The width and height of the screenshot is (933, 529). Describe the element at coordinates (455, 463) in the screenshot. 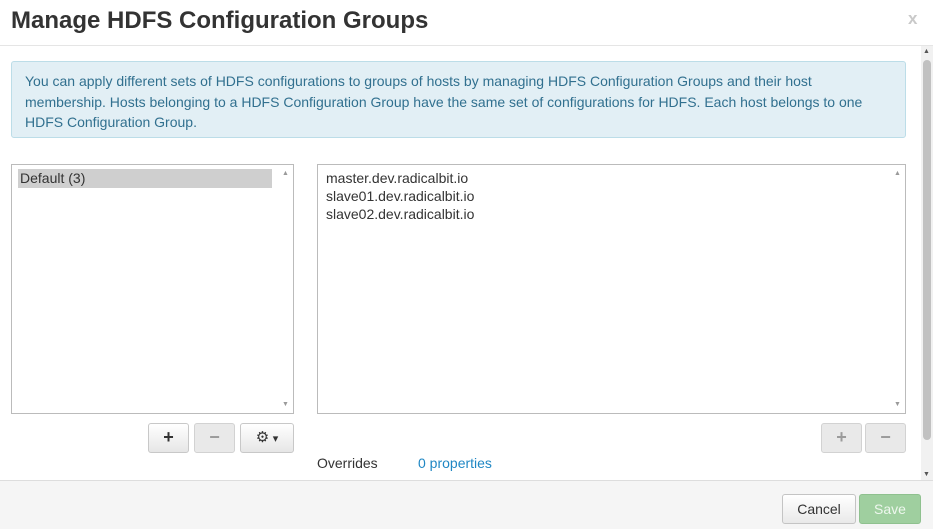

I see `overrides-properties-link: 0 properties` at that location.